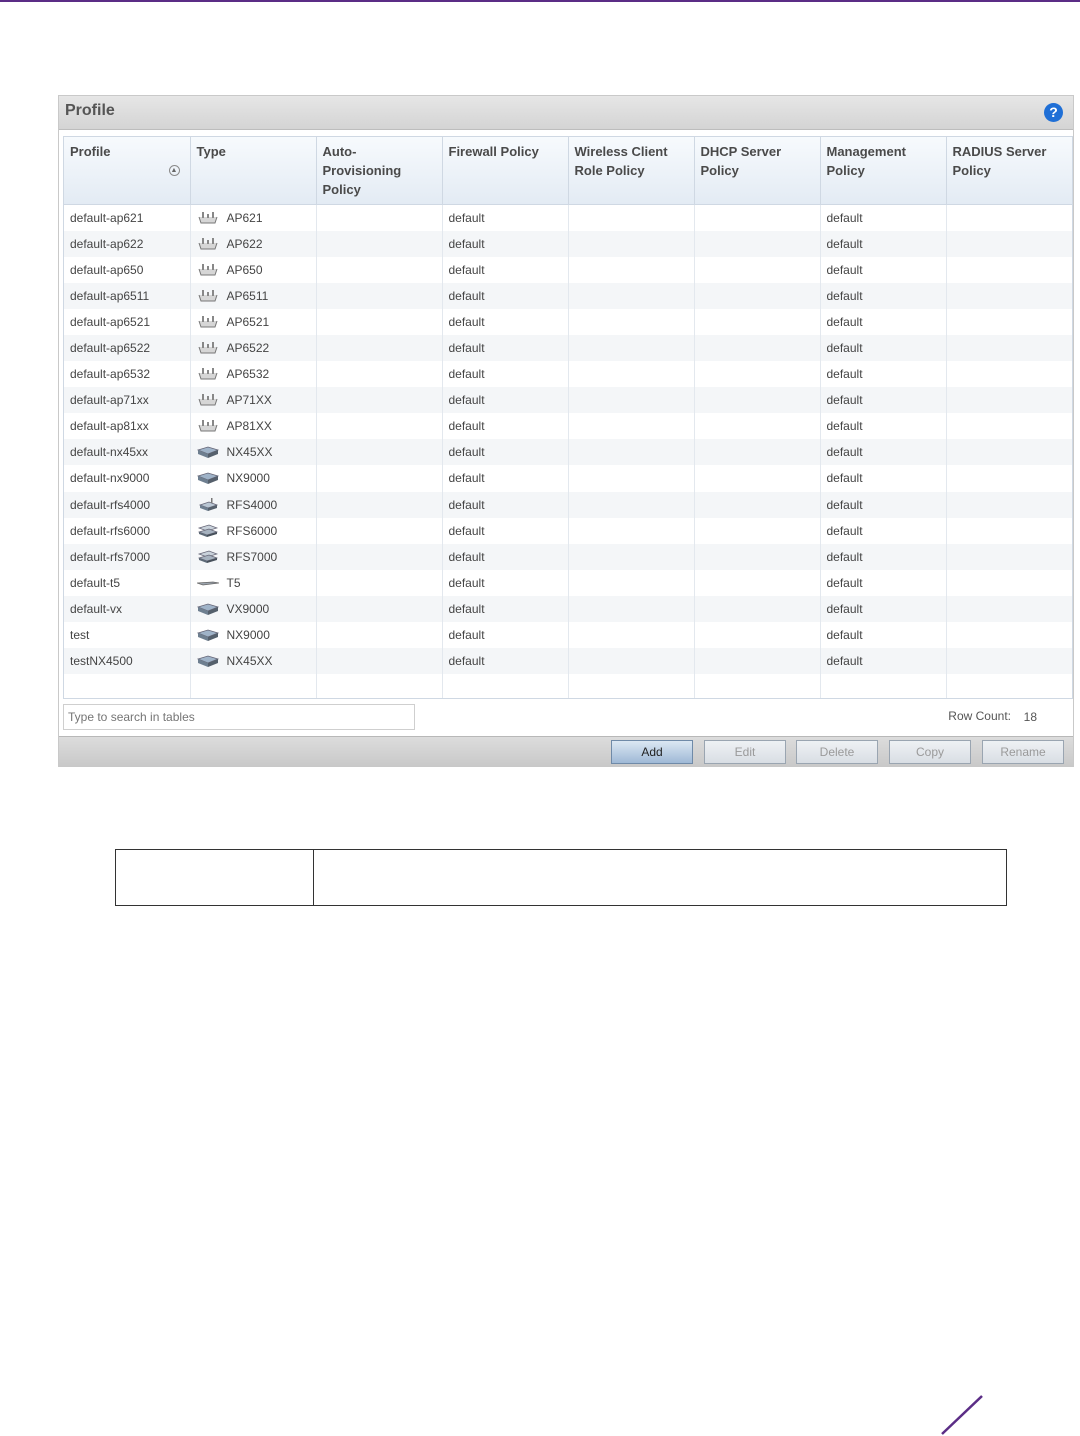 The width and height of the screenshot is (1080, 1436). Describe the element at coordinates (1023, 752) in the screenshot. I see `rename-button: Rename` at that location.